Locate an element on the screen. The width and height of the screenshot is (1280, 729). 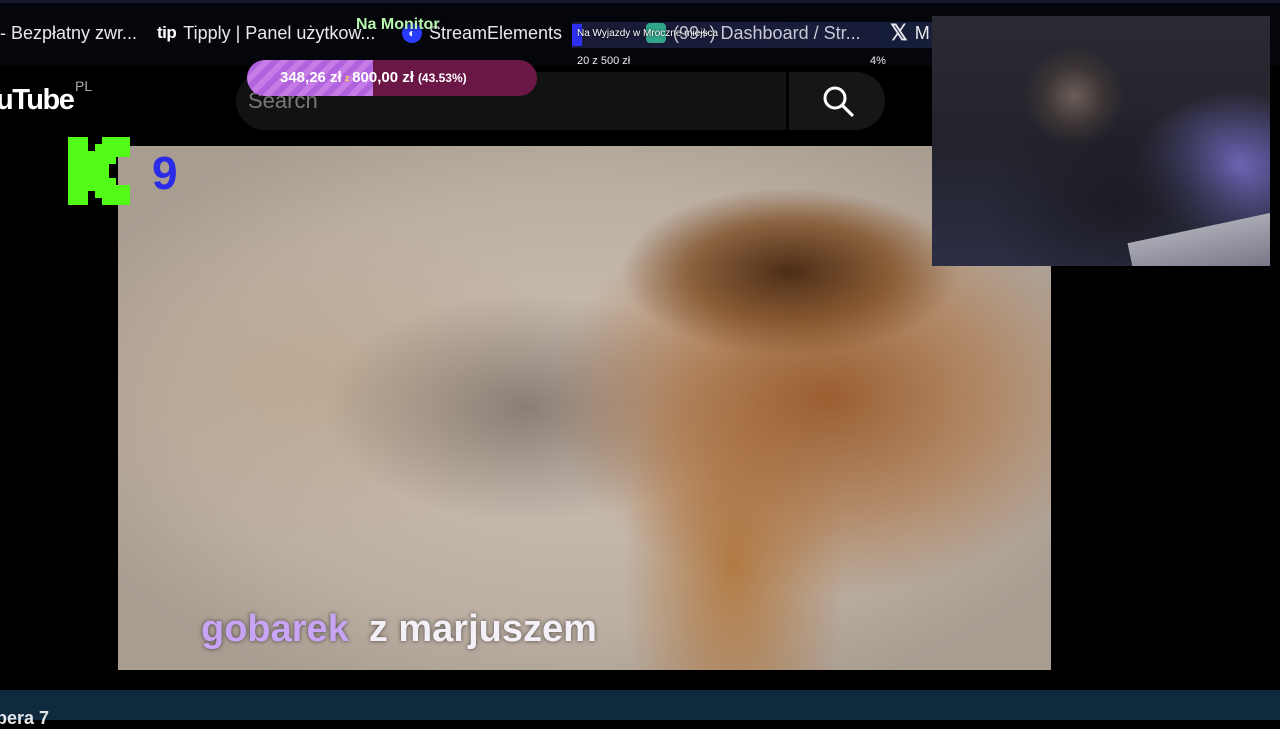
kick-logo-icon is located at coordinates (99, 171).